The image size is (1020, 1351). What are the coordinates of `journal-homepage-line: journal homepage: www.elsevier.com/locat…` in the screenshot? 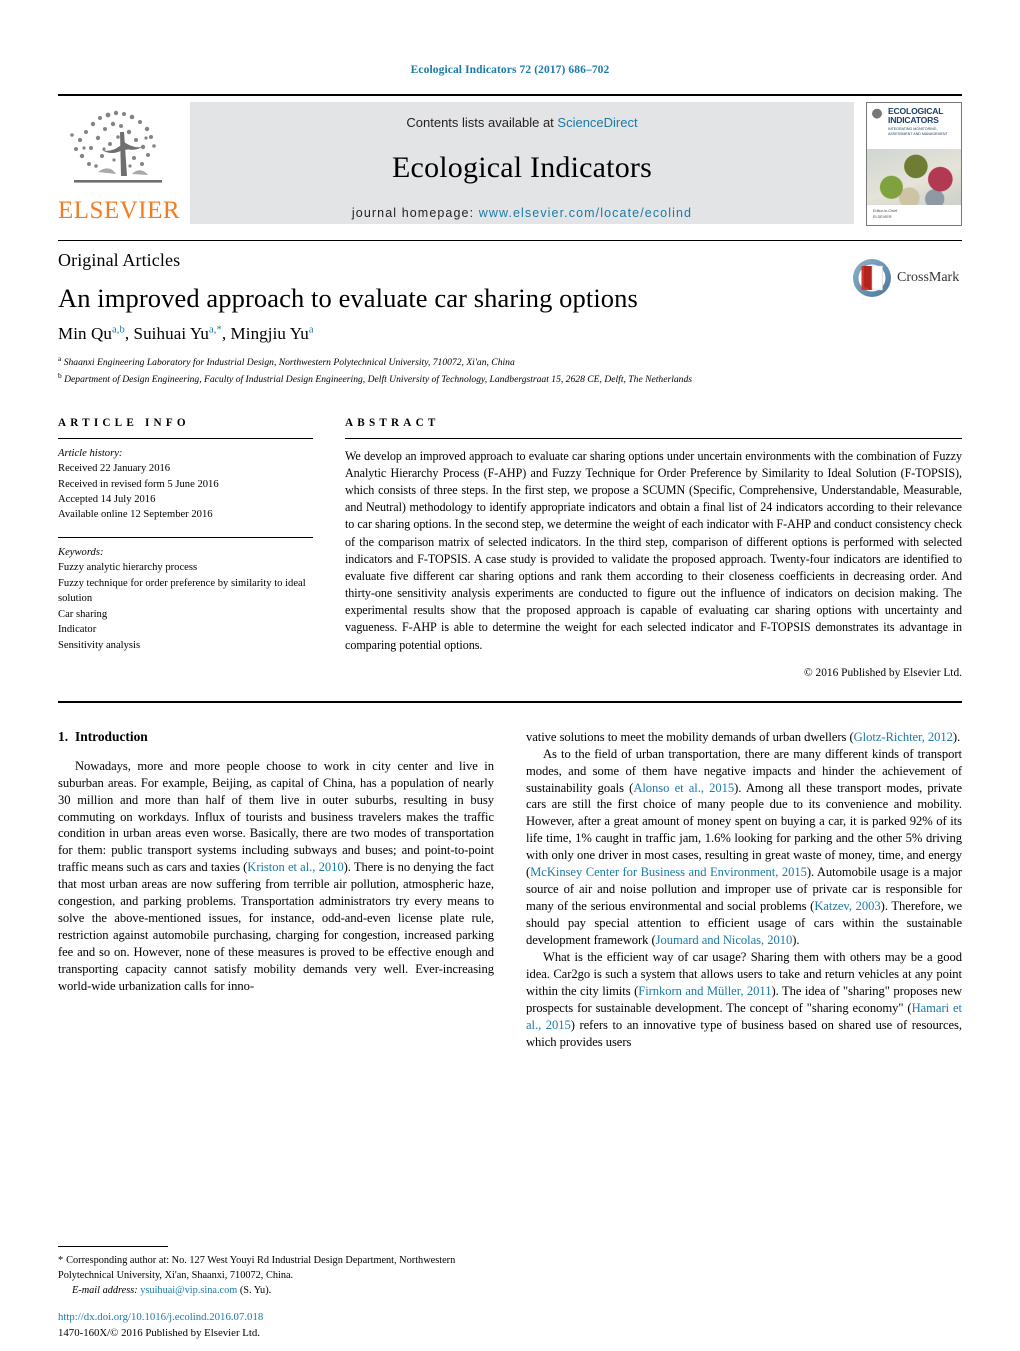 It's located at (522, 213).